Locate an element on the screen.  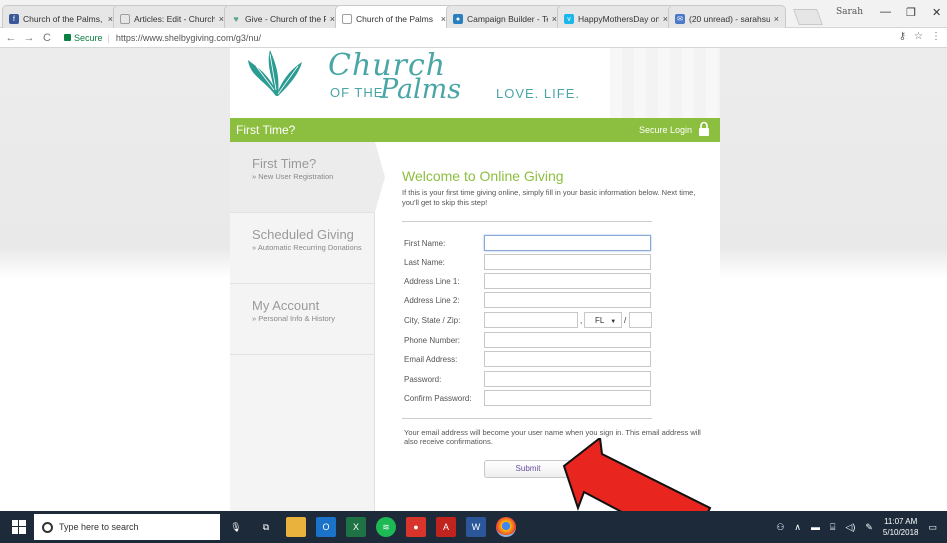
network-icon: ⌸ is located at coordinates (832, 527).